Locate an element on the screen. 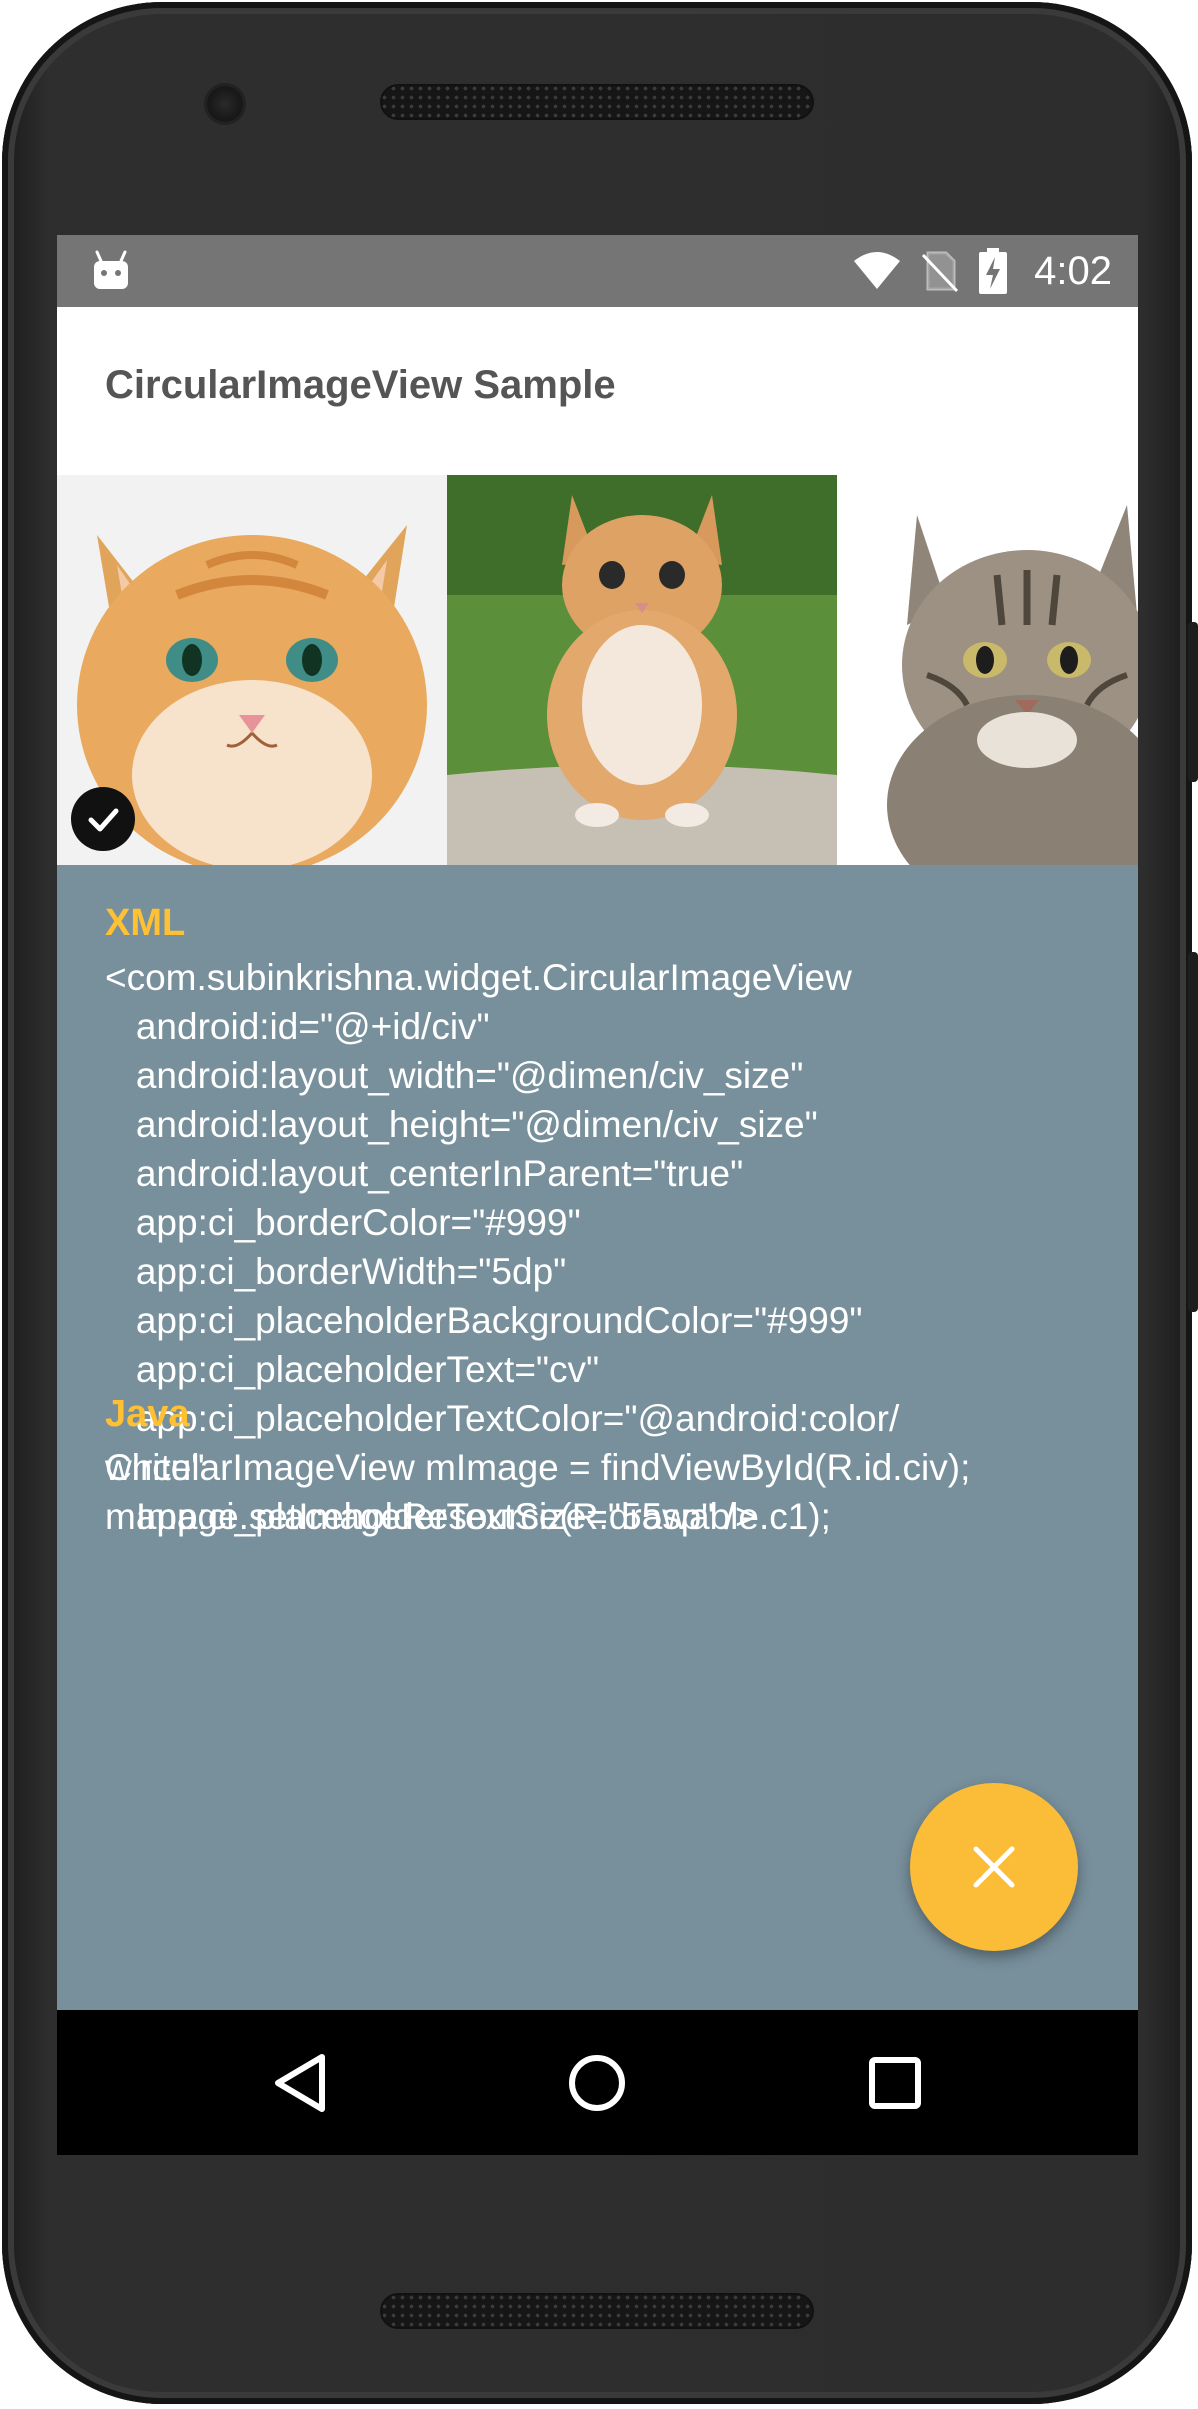 This screenshot has height=2409, width=1198. android-debug-icon is located at coordinates (111, 269).